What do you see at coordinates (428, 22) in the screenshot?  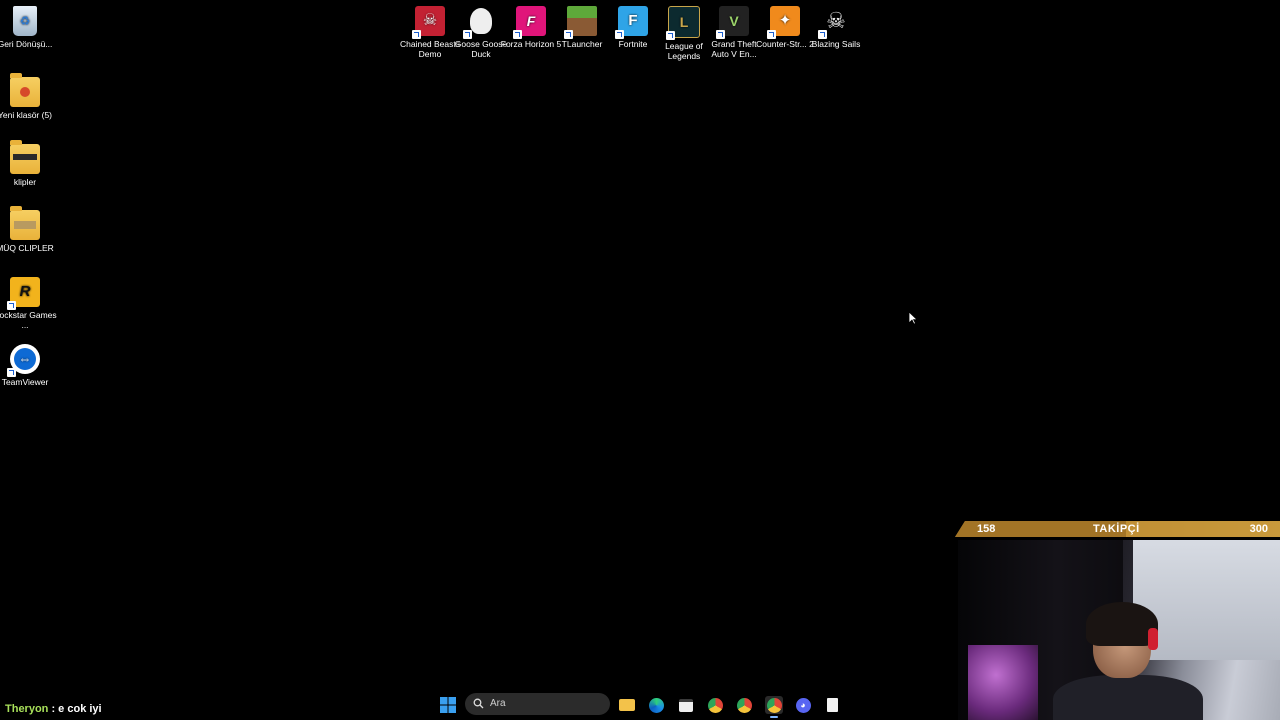 I see `chained-beasts-icon: ☠` at bounding box center [428, 22].